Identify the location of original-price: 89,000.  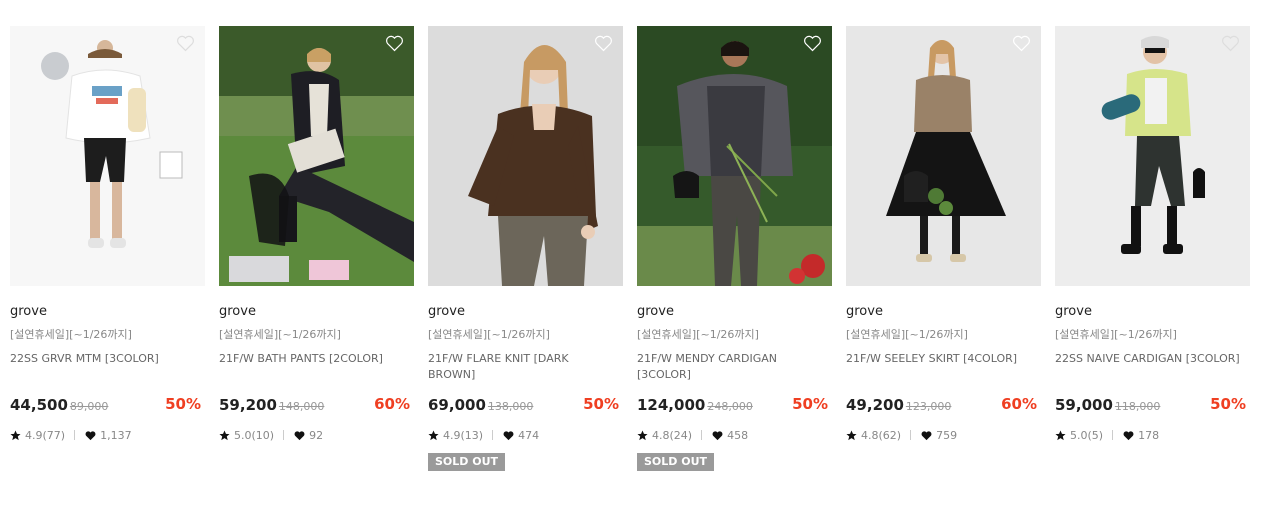
(89, 406).